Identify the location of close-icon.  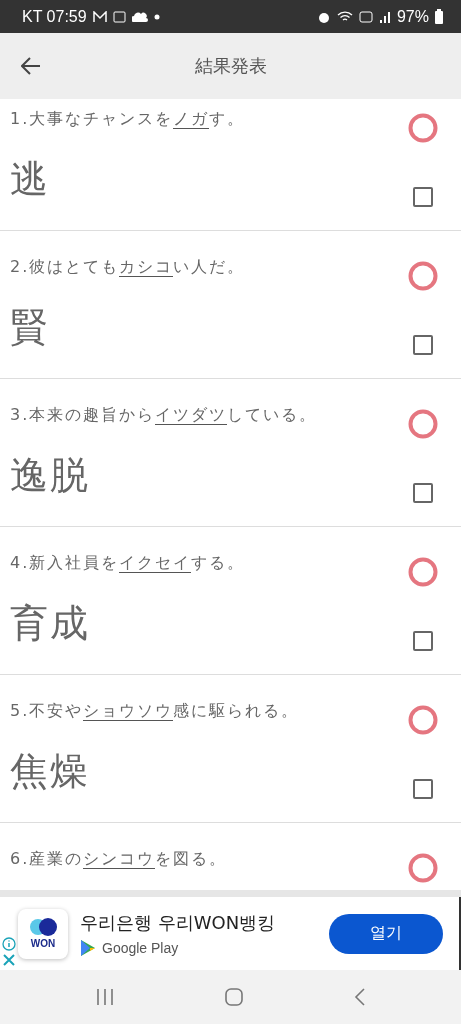
(9, 960).